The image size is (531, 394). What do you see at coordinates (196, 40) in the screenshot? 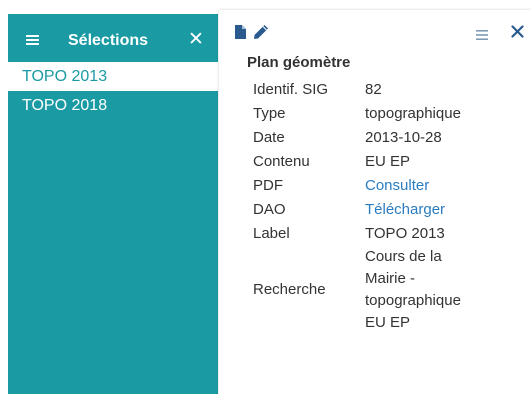
I see `close-icon: ✕` at bounding box center [196, 40].